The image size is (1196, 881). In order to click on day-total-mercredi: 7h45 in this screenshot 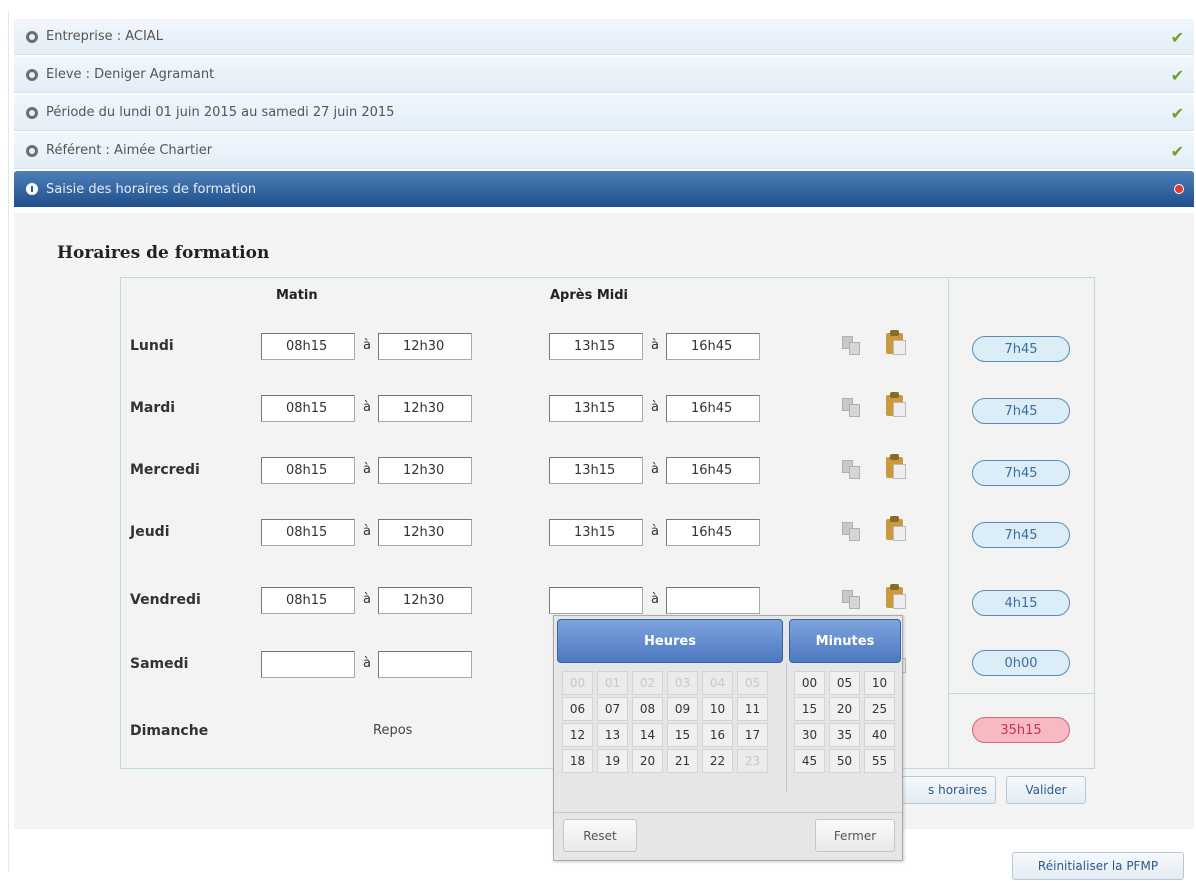, I will do `click(1021, 473)`.